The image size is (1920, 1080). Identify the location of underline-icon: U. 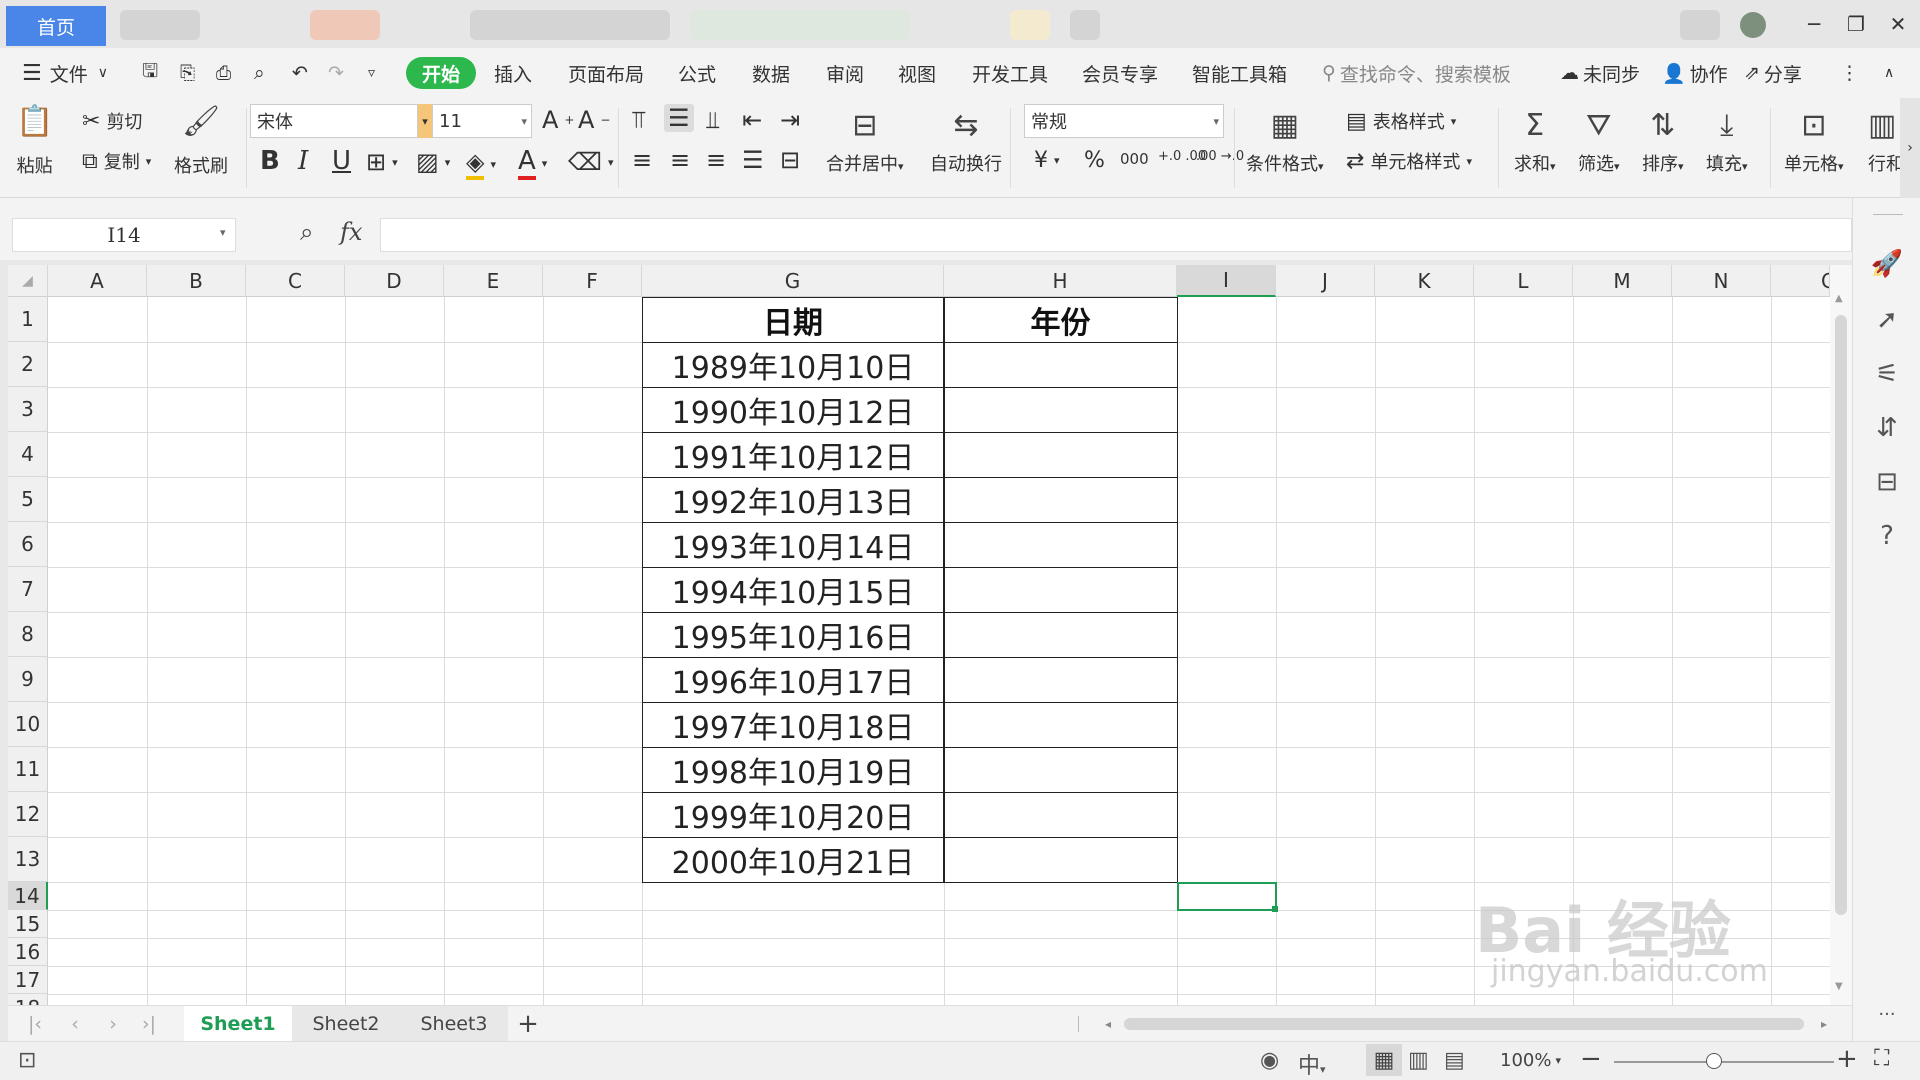
(341, 161).